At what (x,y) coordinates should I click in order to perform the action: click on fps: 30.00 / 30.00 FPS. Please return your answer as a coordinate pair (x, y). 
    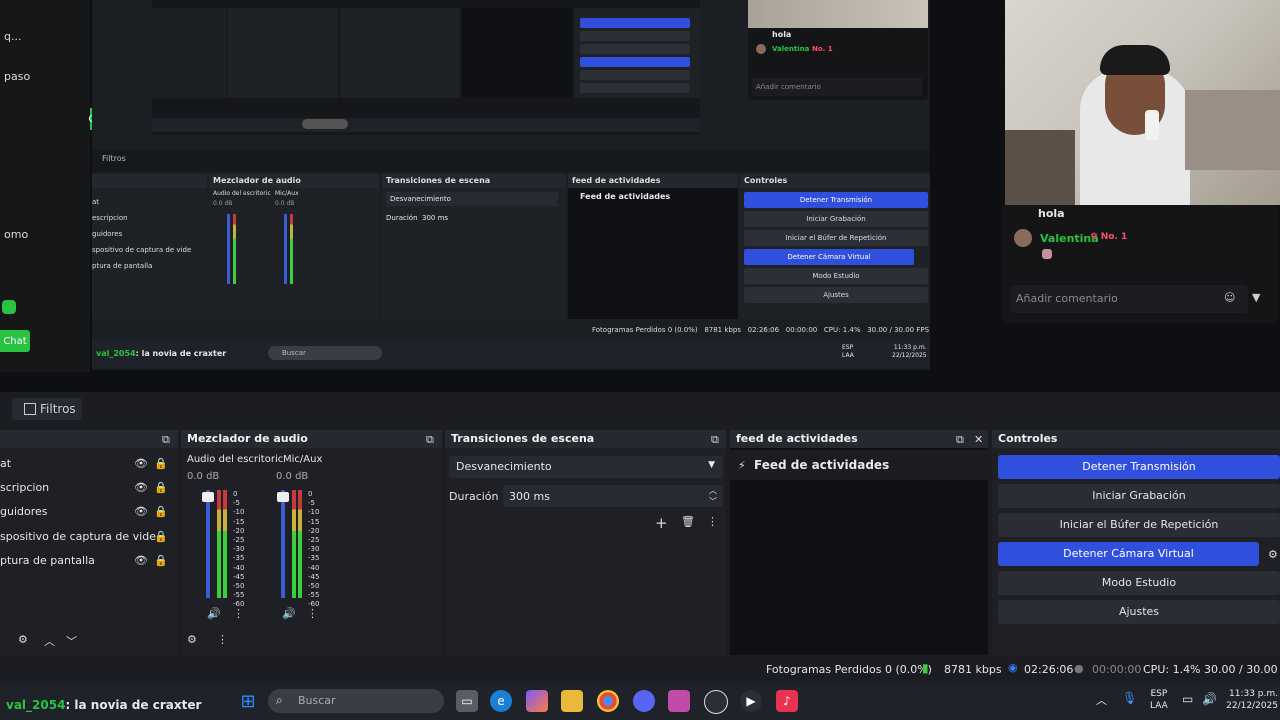
    Looking at the image, I should click on (1242, 669).